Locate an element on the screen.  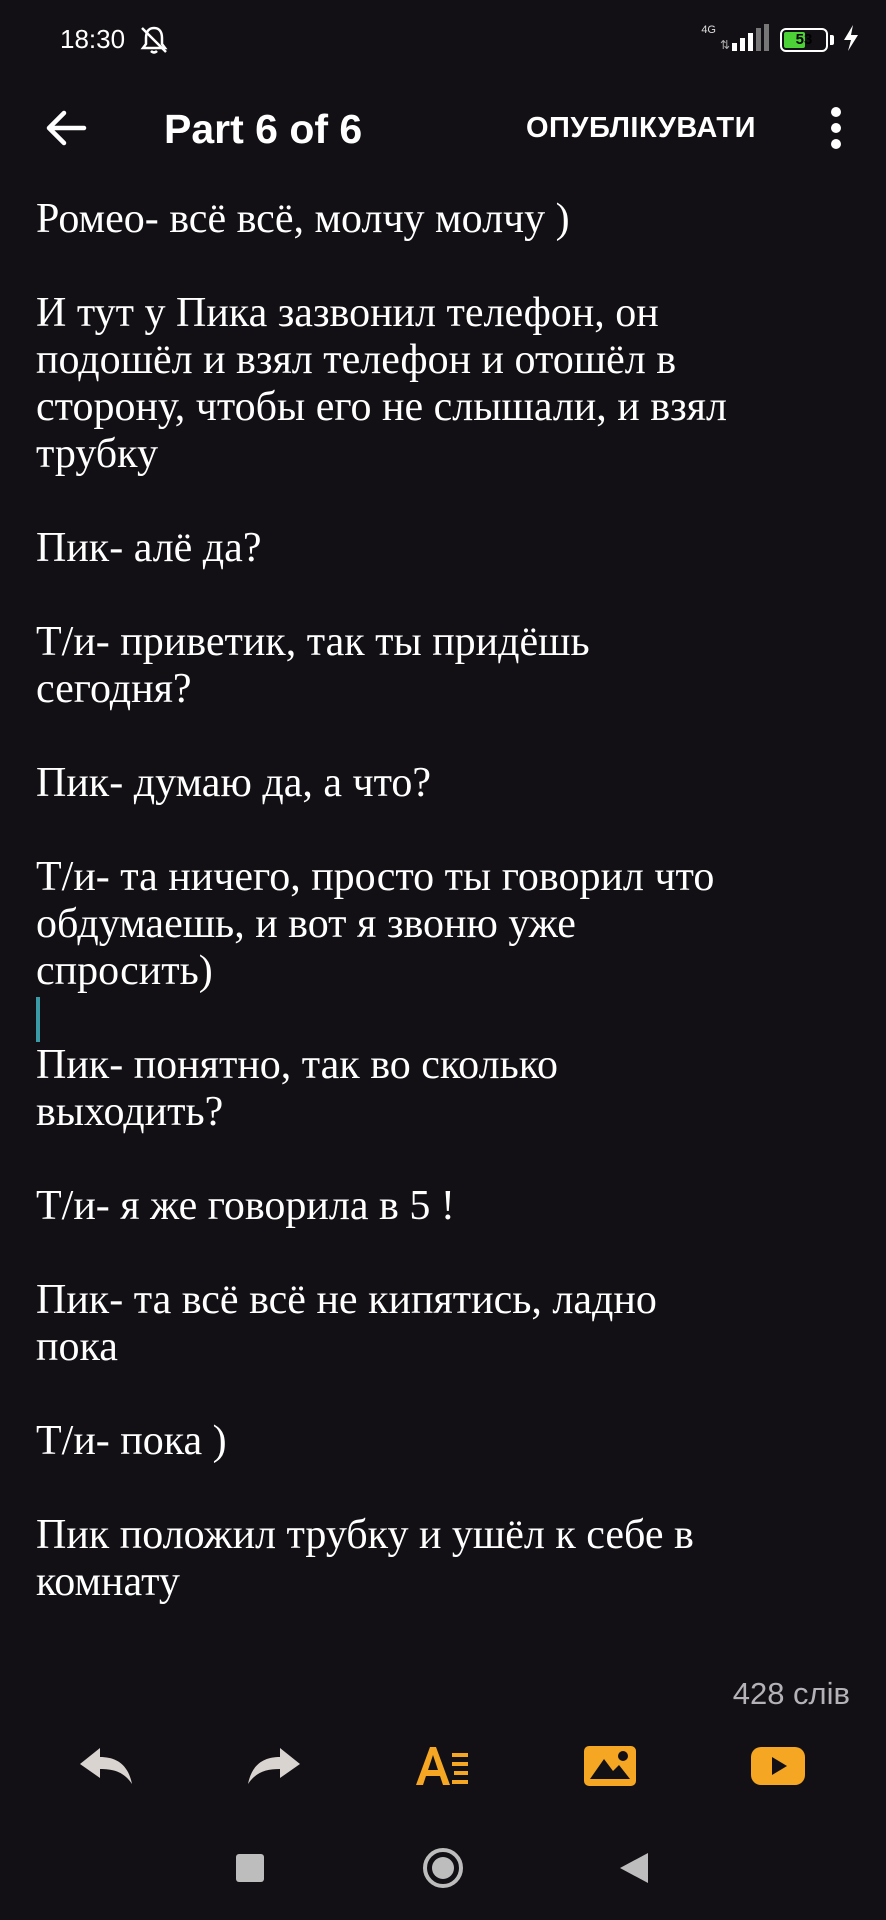
text-line: Пик- понятно, так во сколько is located at coordinates (297, 1065).